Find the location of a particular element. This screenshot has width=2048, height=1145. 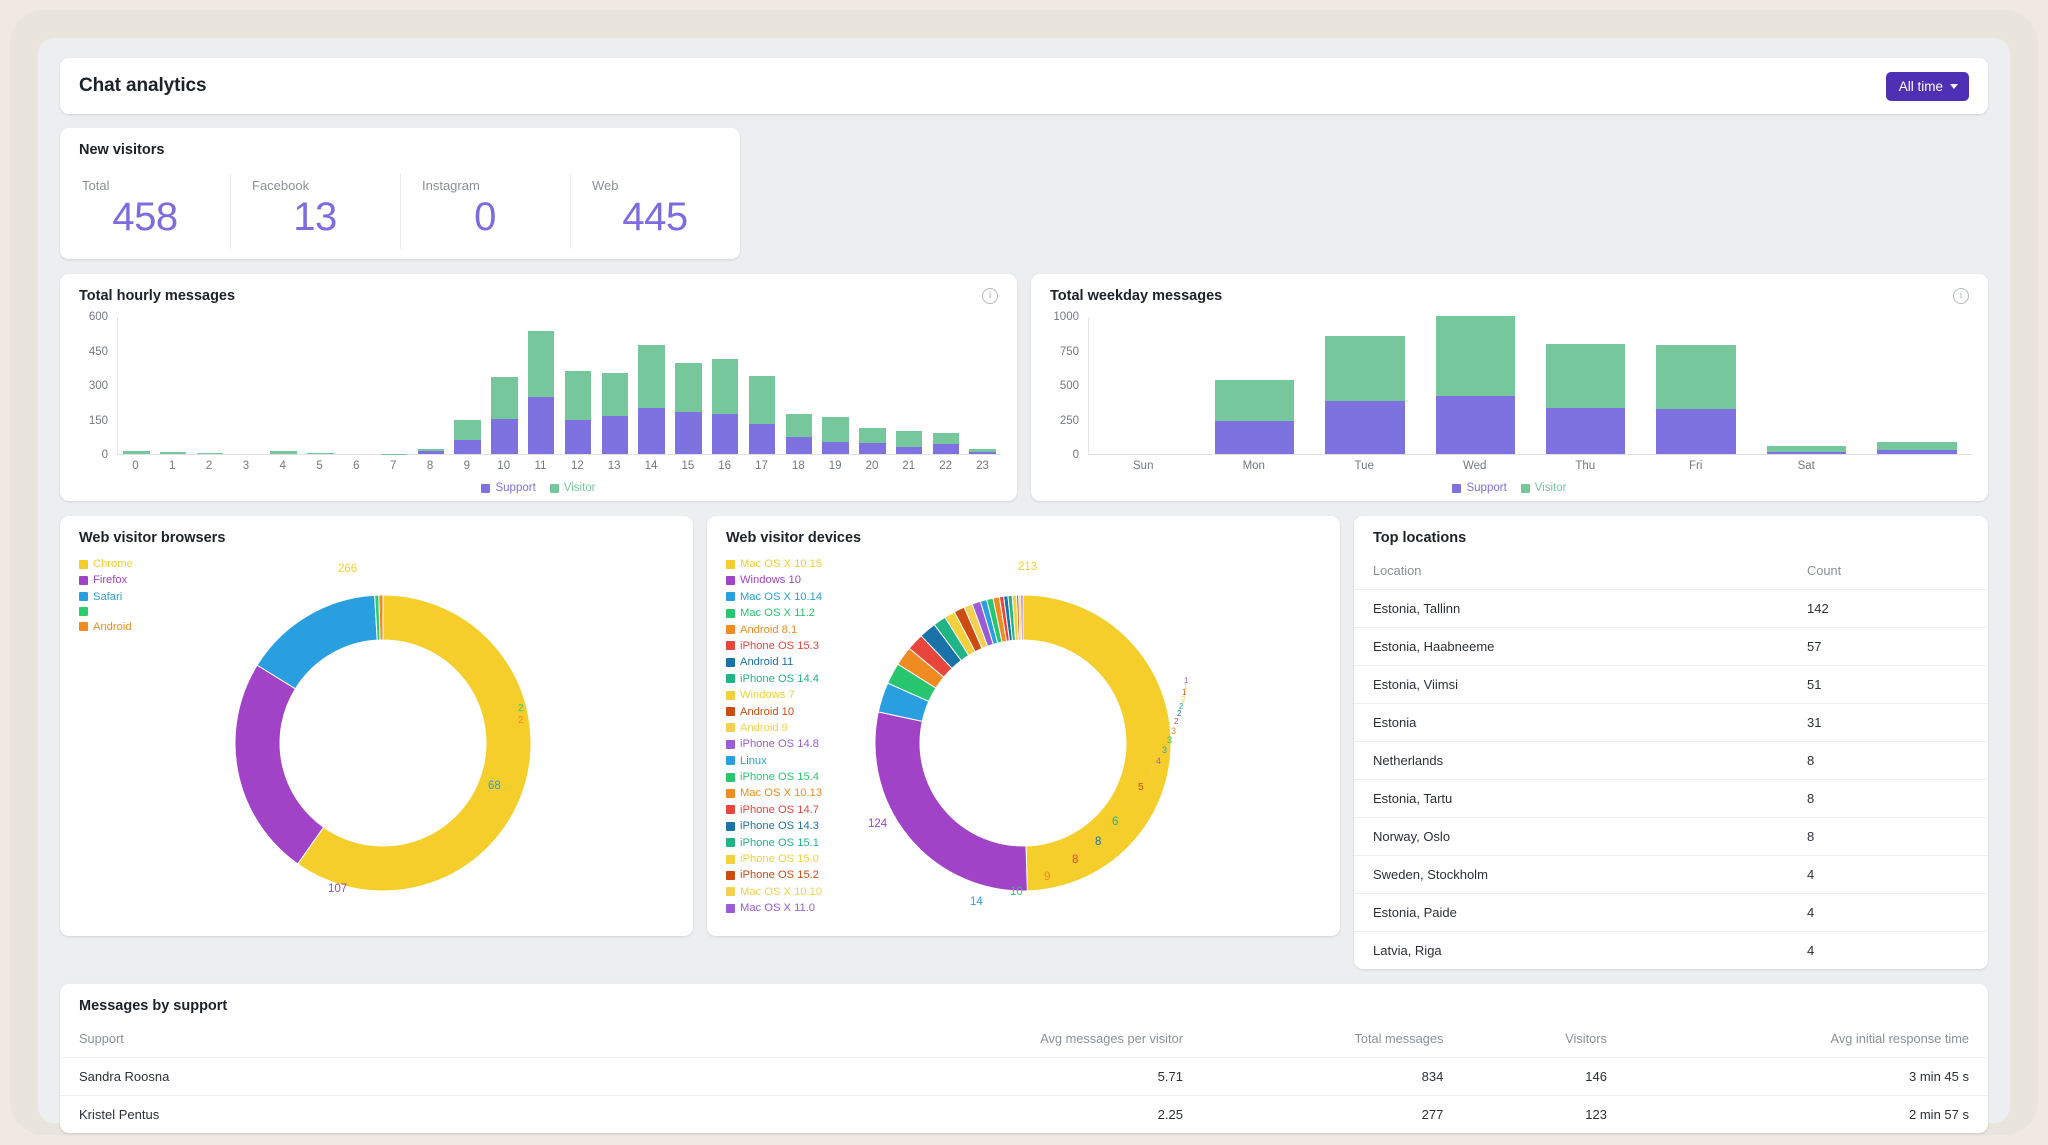

y-tick-label: 150 is located at coordinates (98, 420).